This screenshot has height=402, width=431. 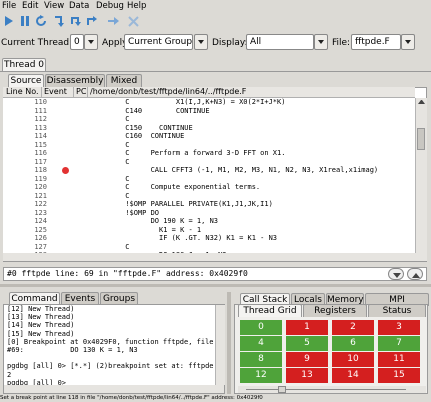 What do you see at coordinates (280, 42) in the screenshot?
I see `display-select: All` at bounding box center [280, 42].